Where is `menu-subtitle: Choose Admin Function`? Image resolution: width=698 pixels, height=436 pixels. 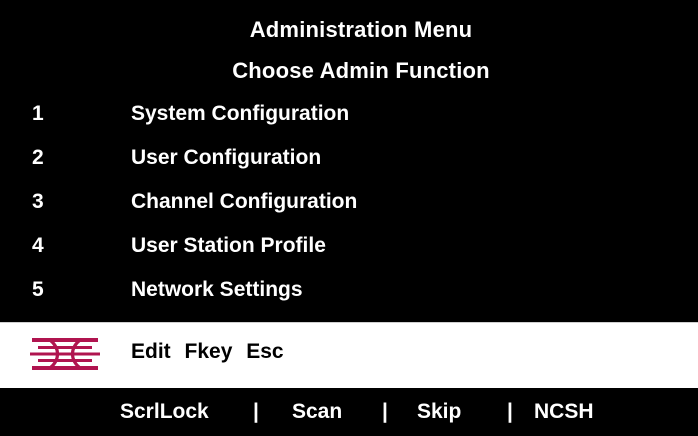
menu-subtitle: Choose Admin Function is located at coordinates (361, 70).